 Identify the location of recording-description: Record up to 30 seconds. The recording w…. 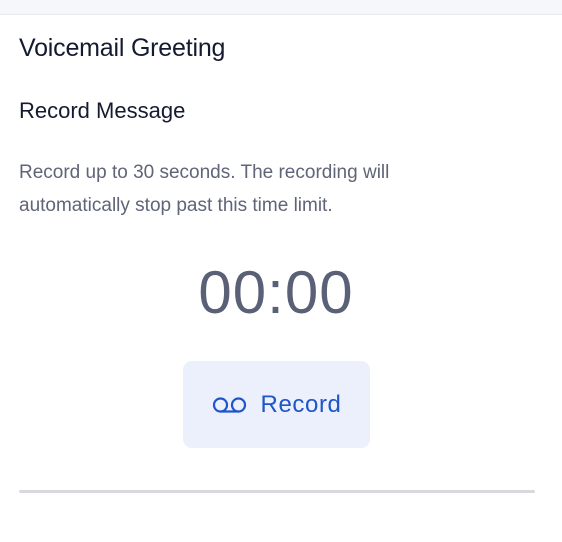
(204, 189).